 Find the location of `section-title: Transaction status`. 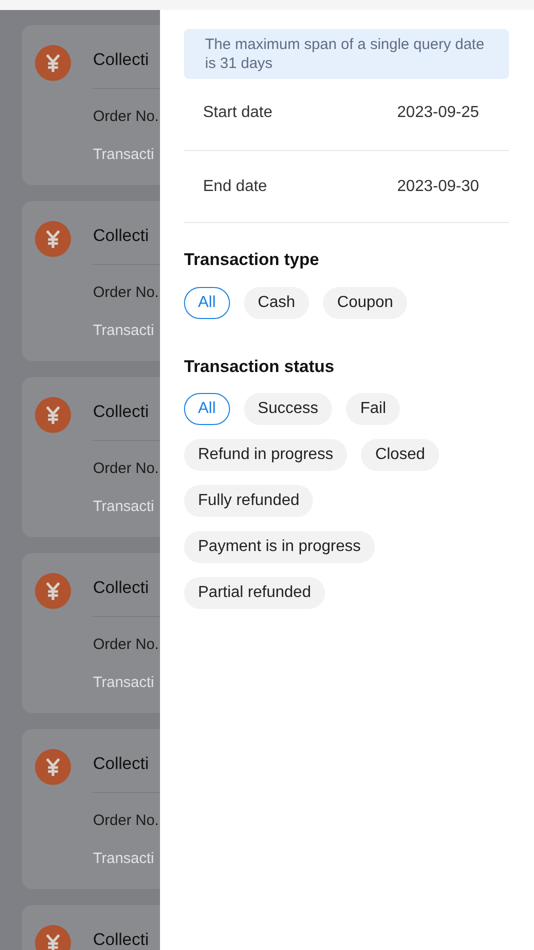

section-title: Transaction status is located at coordinates (259, 367).